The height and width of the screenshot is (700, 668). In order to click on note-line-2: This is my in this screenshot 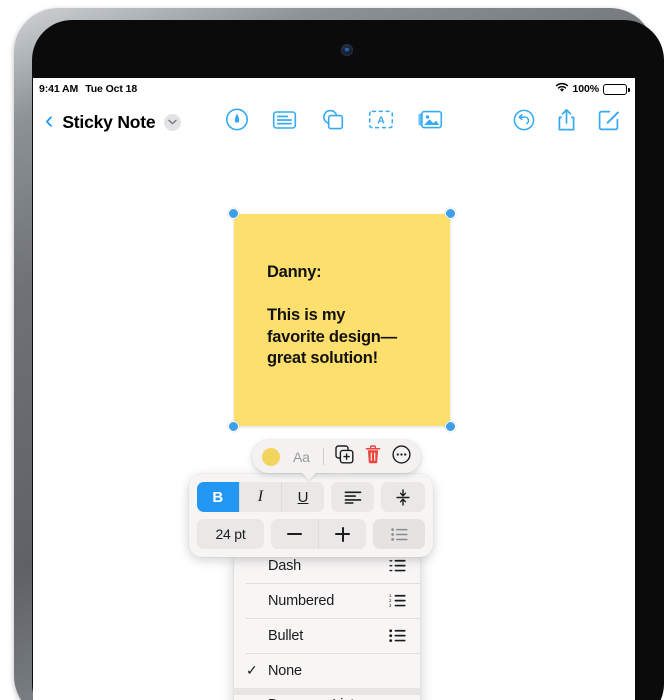, I will do `click(306, 314)`.